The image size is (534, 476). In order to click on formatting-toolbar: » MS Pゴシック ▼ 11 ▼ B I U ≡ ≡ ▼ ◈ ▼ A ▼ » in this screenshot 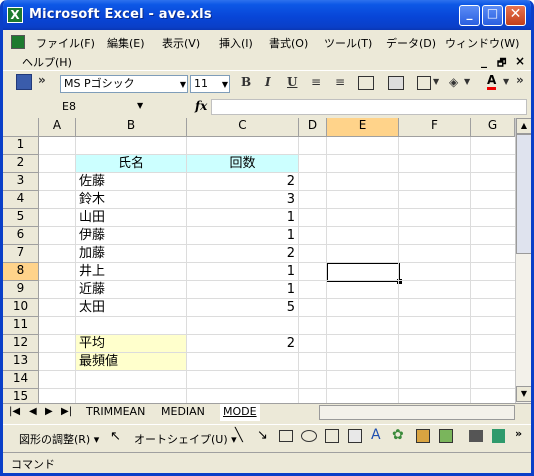, I will do `click(267, 83)`.